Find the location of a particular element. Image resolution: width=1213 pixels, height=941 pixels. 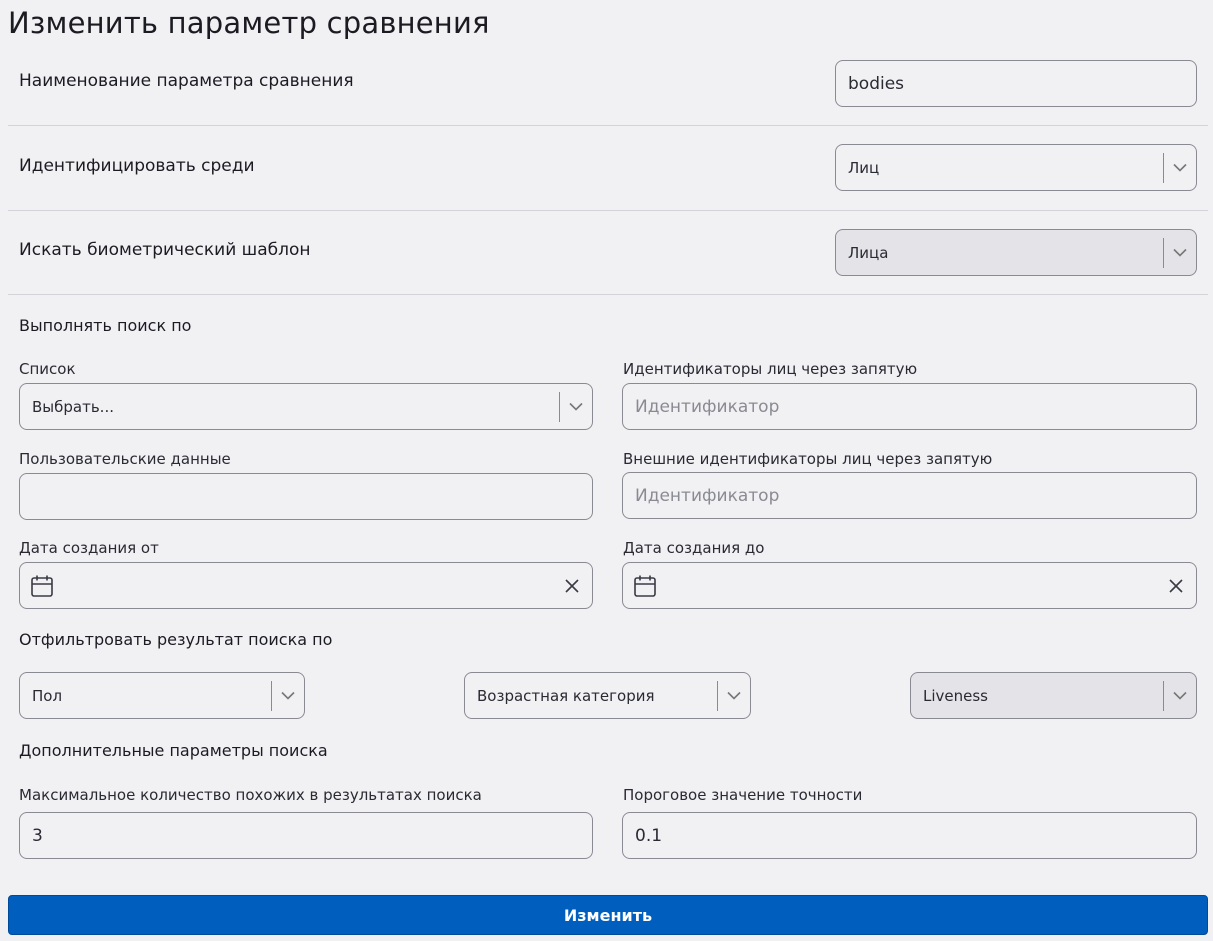

external-ids-label: Внешние идентификаторы лиц через запятую is located at coordinates (808, 459).